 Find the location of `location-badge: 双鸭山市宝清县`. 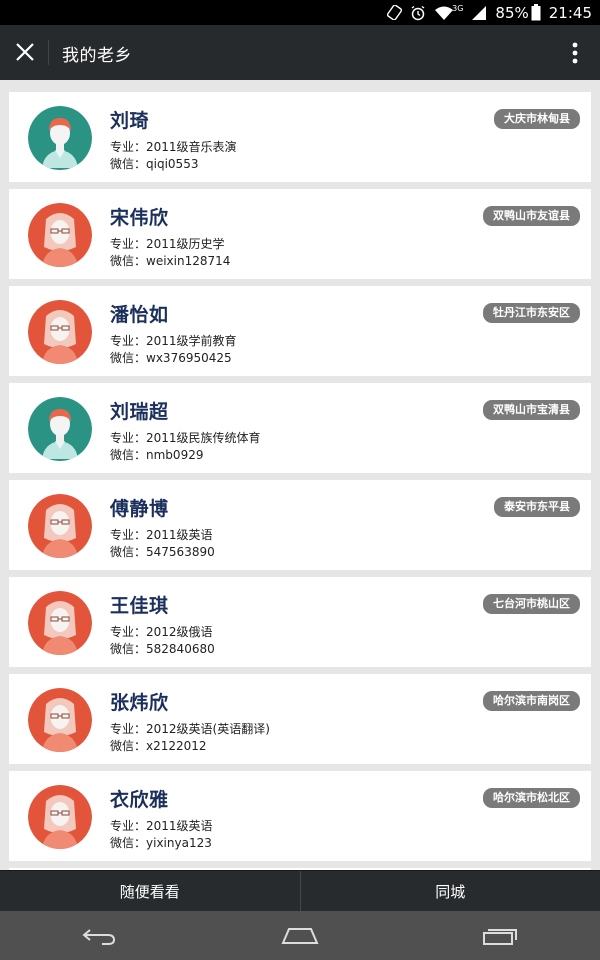

location-badge: 双鸭山市宝清县 is located at coordinates (531, 410).